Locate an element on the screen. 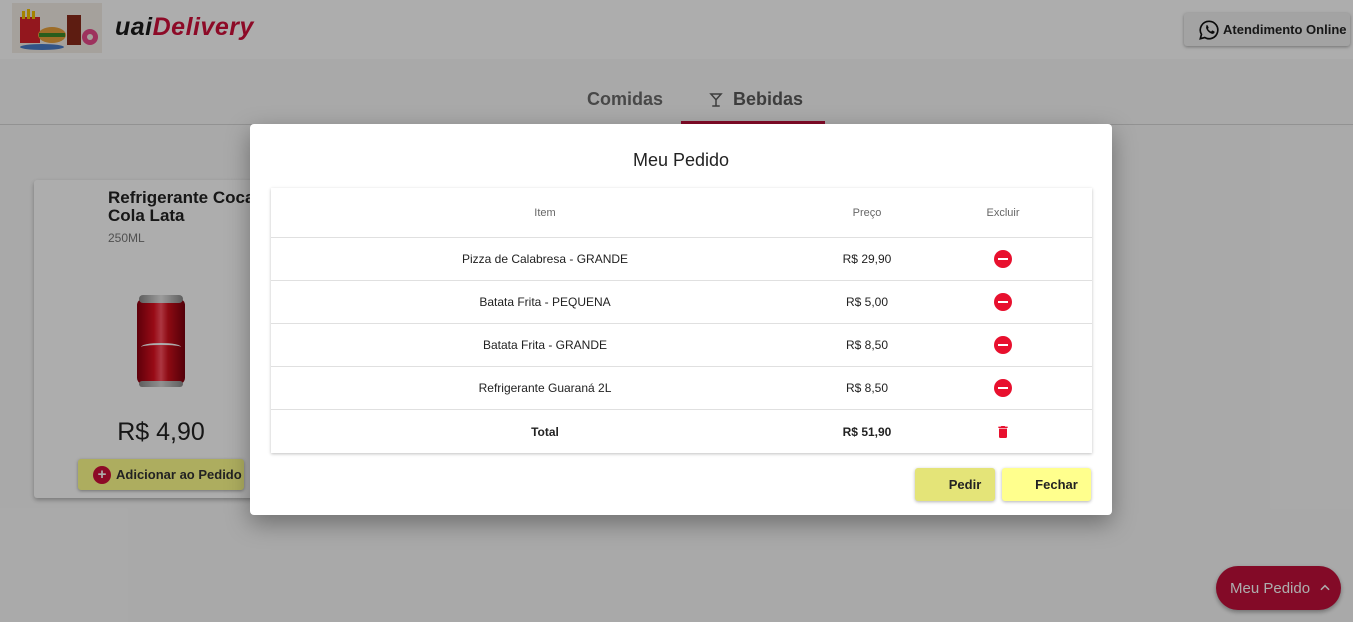  total-label: Total is located at coordinates (545, 431).